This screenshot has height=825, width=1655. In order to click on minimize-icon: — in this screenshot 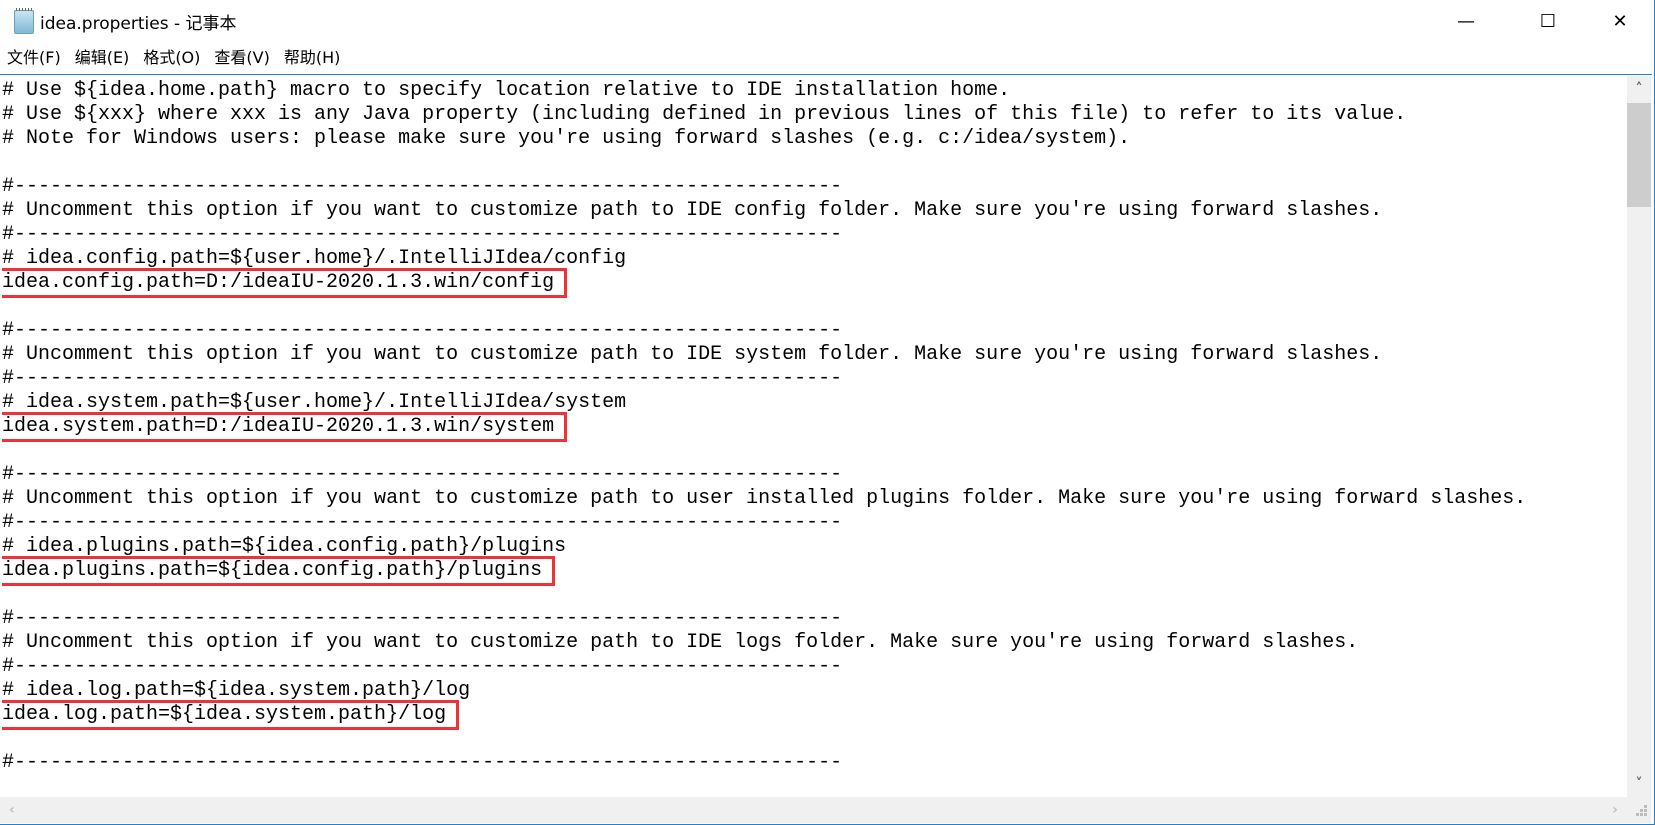, I will do `click(1466, 21)`.